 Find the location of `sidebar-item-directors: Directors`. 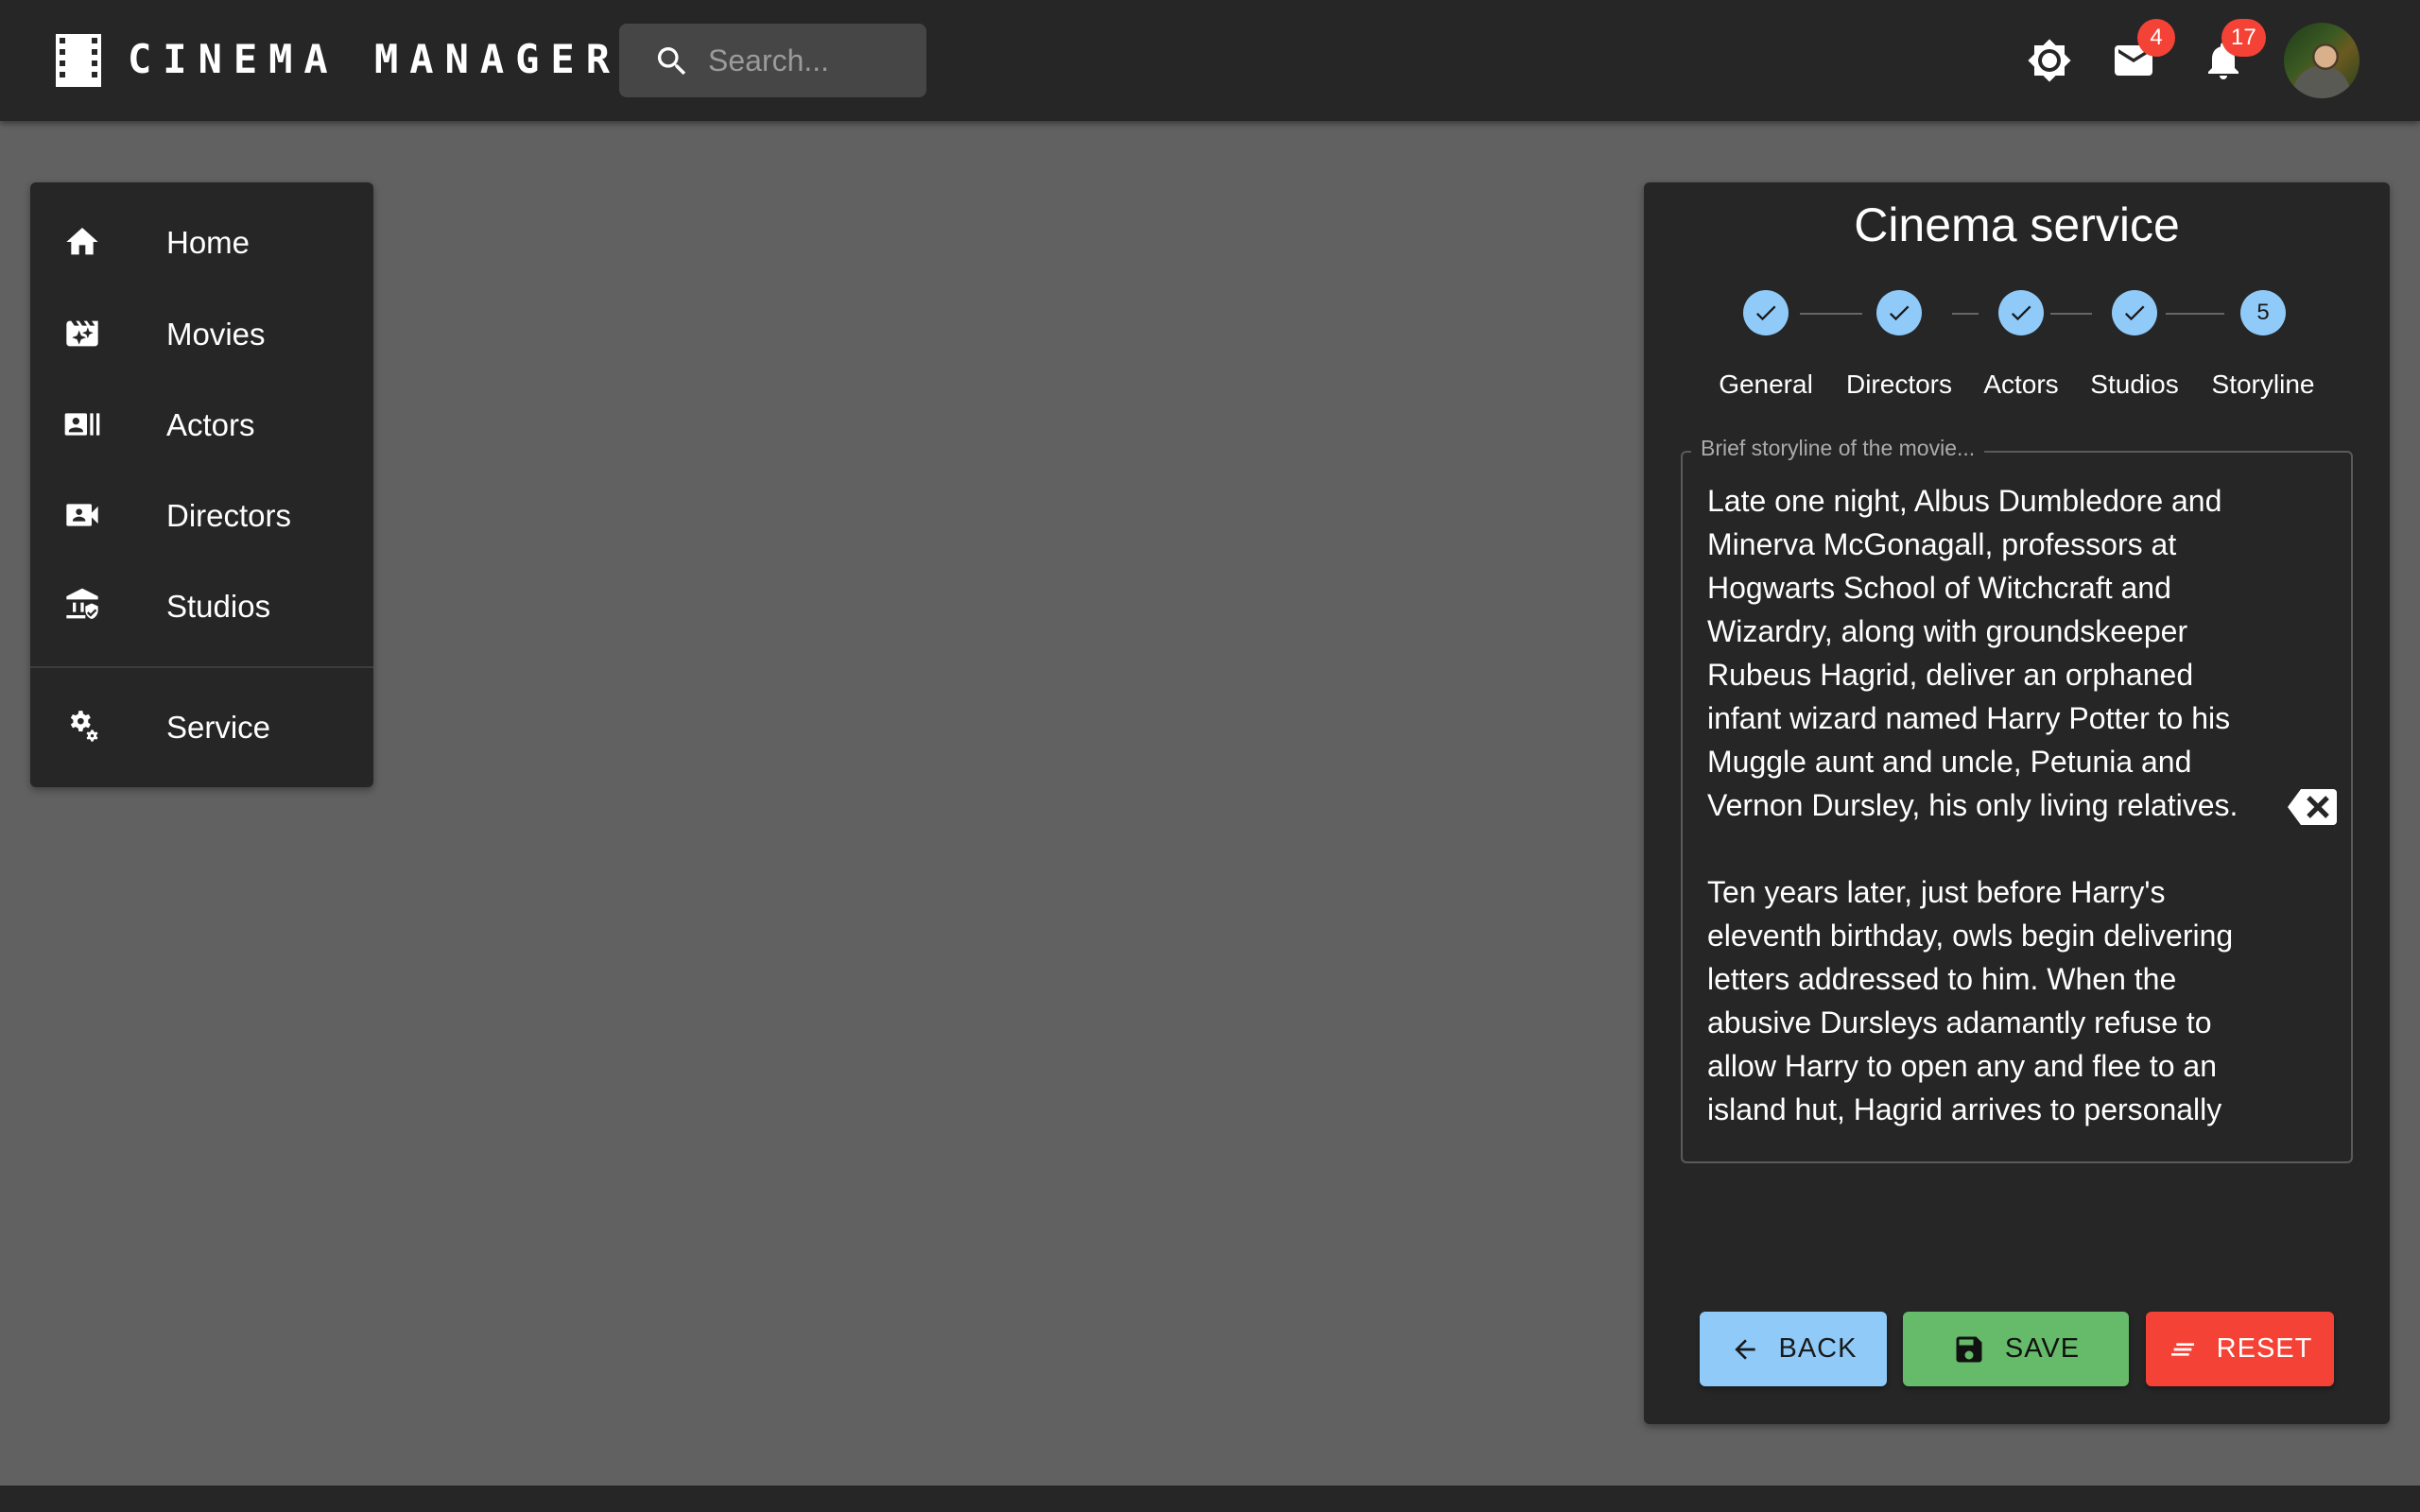

sidebar-item-directors: Directors is located at coordinates (201, 515).